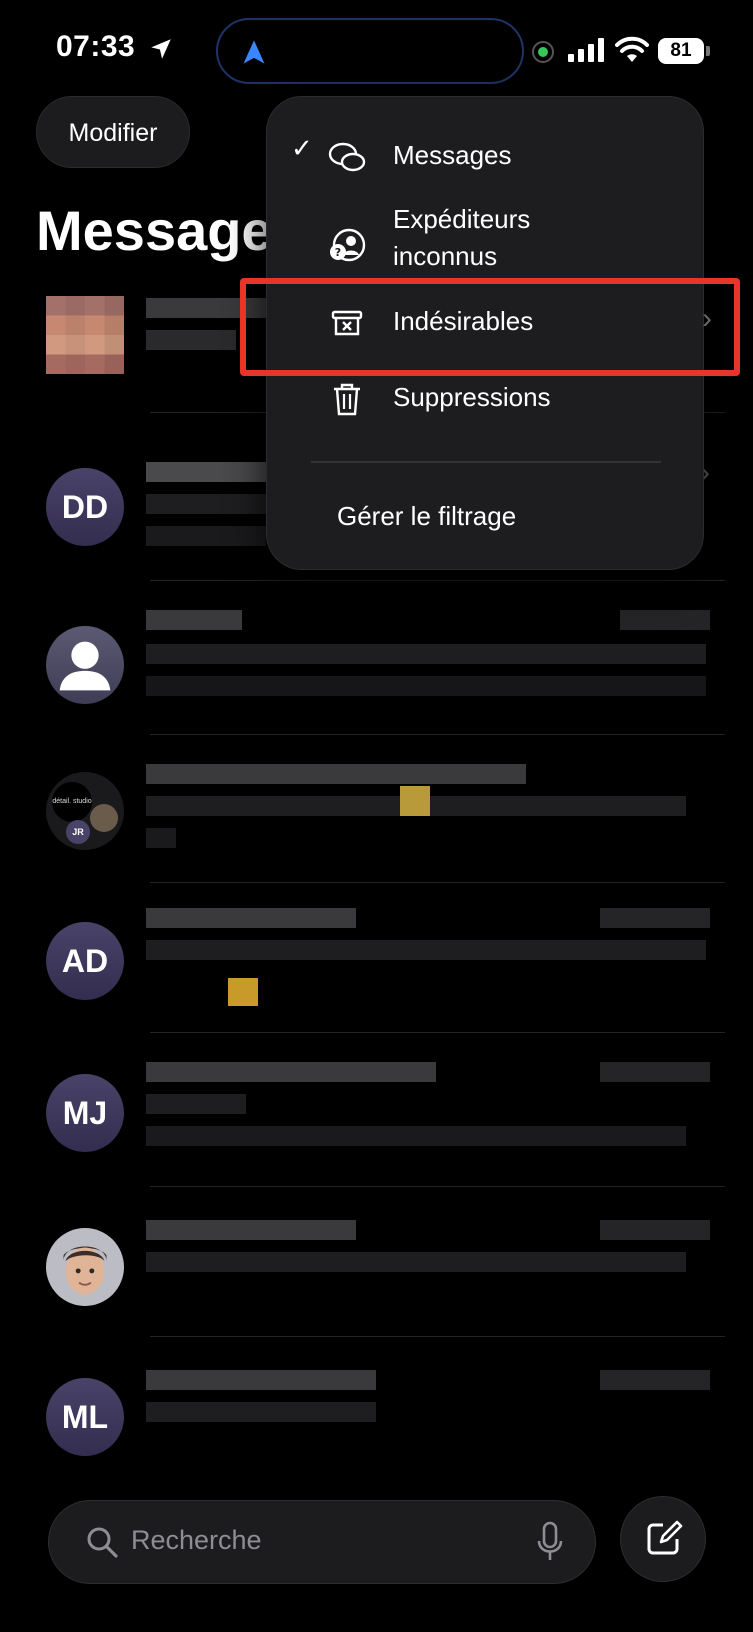  What do you see at coordinates (170, 230) in the screenshot?
I see `page-title: Messages` at bounding box center [170, 230].